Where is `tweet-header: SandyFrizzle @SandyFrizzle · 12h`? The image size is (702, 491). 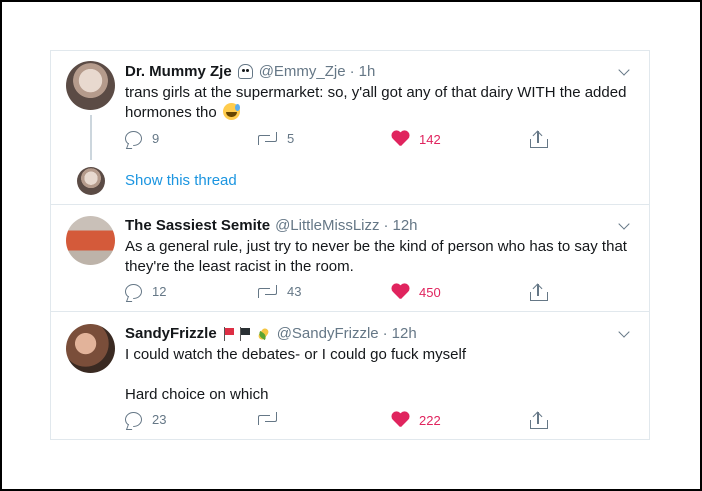
tweet-header: SandyFrizzle @SandyFrizzle · 12h is located at coordinates (271, 333).